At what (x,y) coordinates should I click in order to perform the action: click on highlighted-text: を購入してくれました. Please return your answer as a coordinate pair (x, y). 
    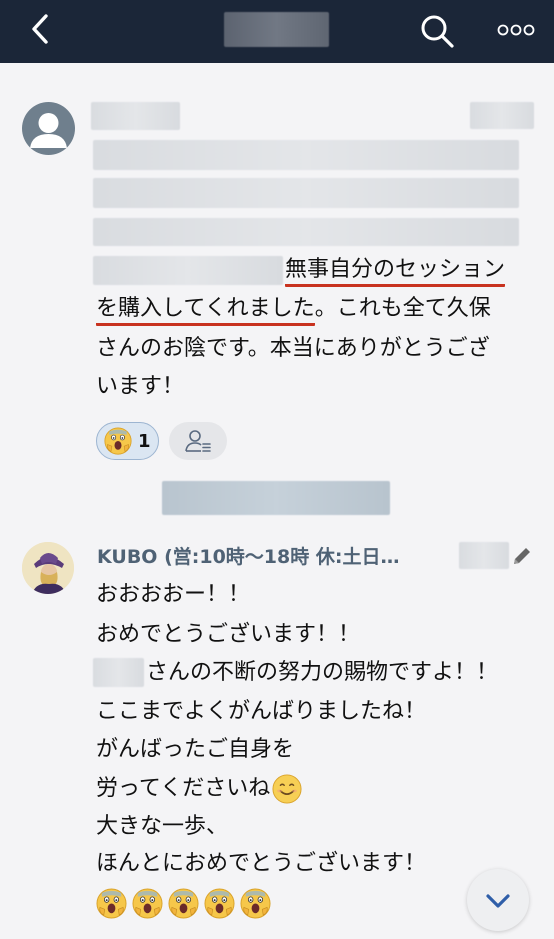
    Looking at the image, I should click on (205, 311).